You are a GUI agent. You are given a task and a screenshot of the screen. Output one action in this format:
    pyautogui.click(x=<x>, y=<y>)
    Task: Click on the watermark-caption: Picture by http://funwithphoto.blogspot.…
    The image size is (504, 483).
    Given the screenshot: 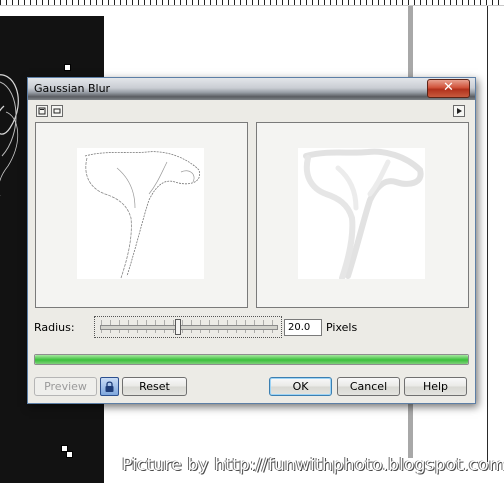 What is the action you would take?
    pyautogui.click(x=313, y=465)
    